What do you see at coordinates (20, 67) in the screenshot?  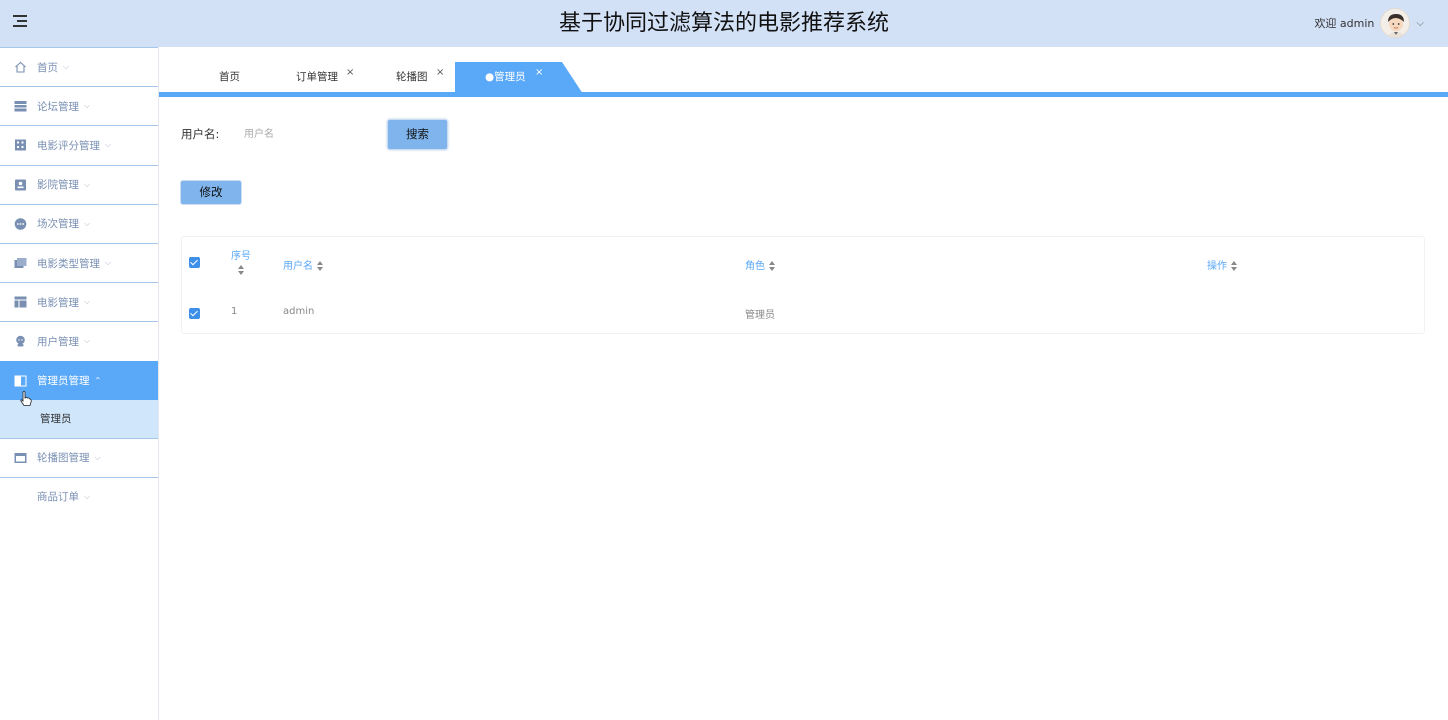 I see `home-icon` at bounding box center [20, 67].